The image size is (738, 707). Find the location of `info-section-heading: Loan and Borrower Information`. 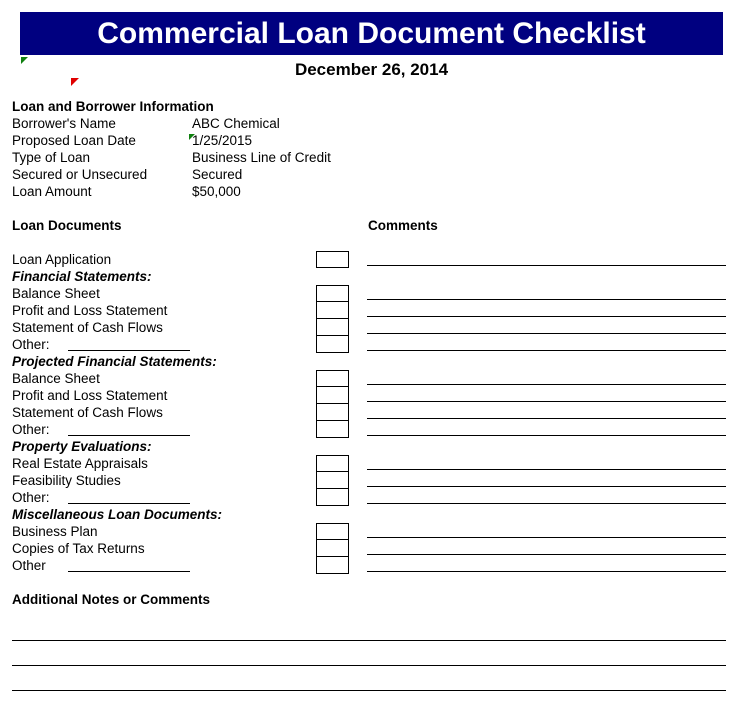

info-section-heading: Loan and Borrower Information is located at coordinates (113, 106).